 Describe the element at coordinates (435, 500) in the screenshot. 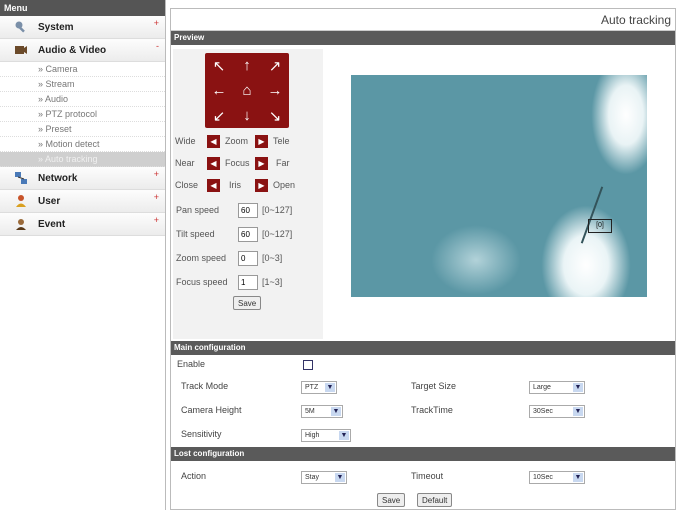

I see `default-button: Default` at that location.